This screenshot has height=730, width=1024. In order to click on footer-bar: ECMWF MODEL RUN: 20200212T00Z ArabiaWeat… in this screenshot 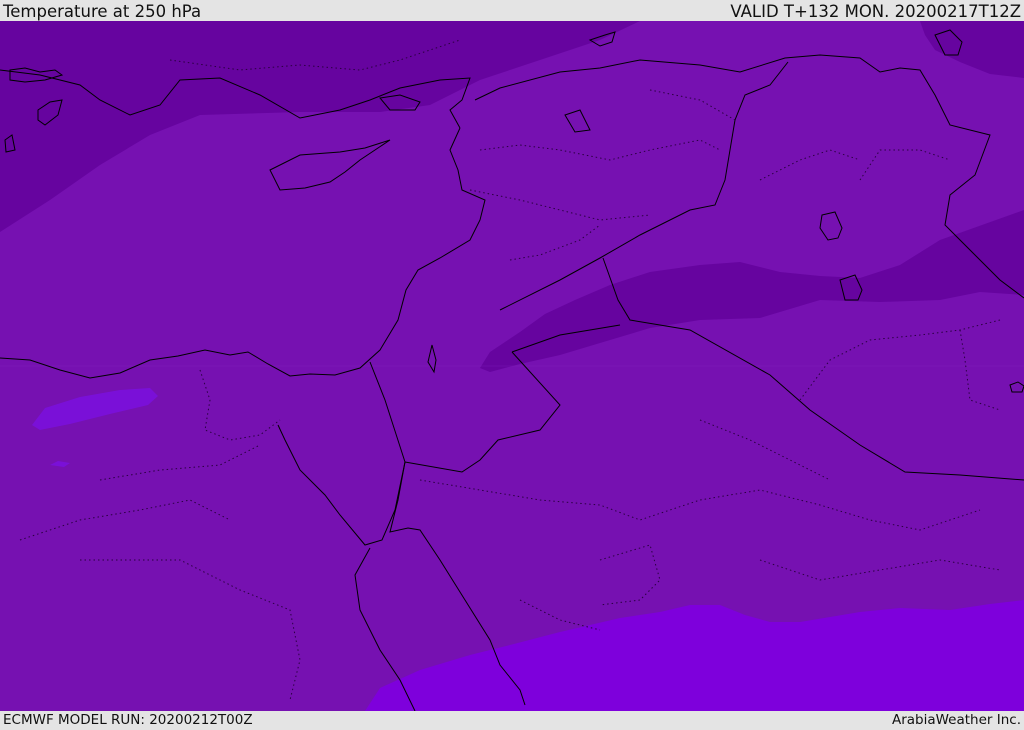, I will do `click(512, 720)`.